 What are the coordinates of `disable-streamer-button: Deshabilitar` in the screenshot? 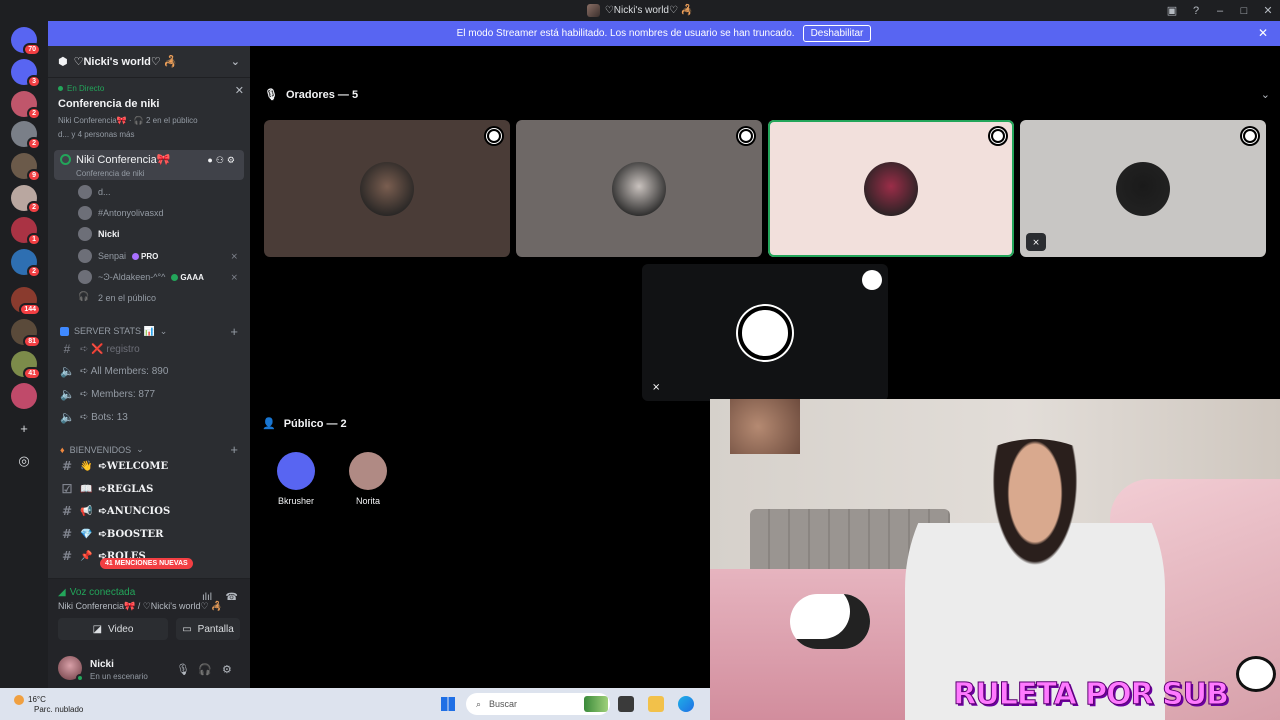 It's located at (837, 33).